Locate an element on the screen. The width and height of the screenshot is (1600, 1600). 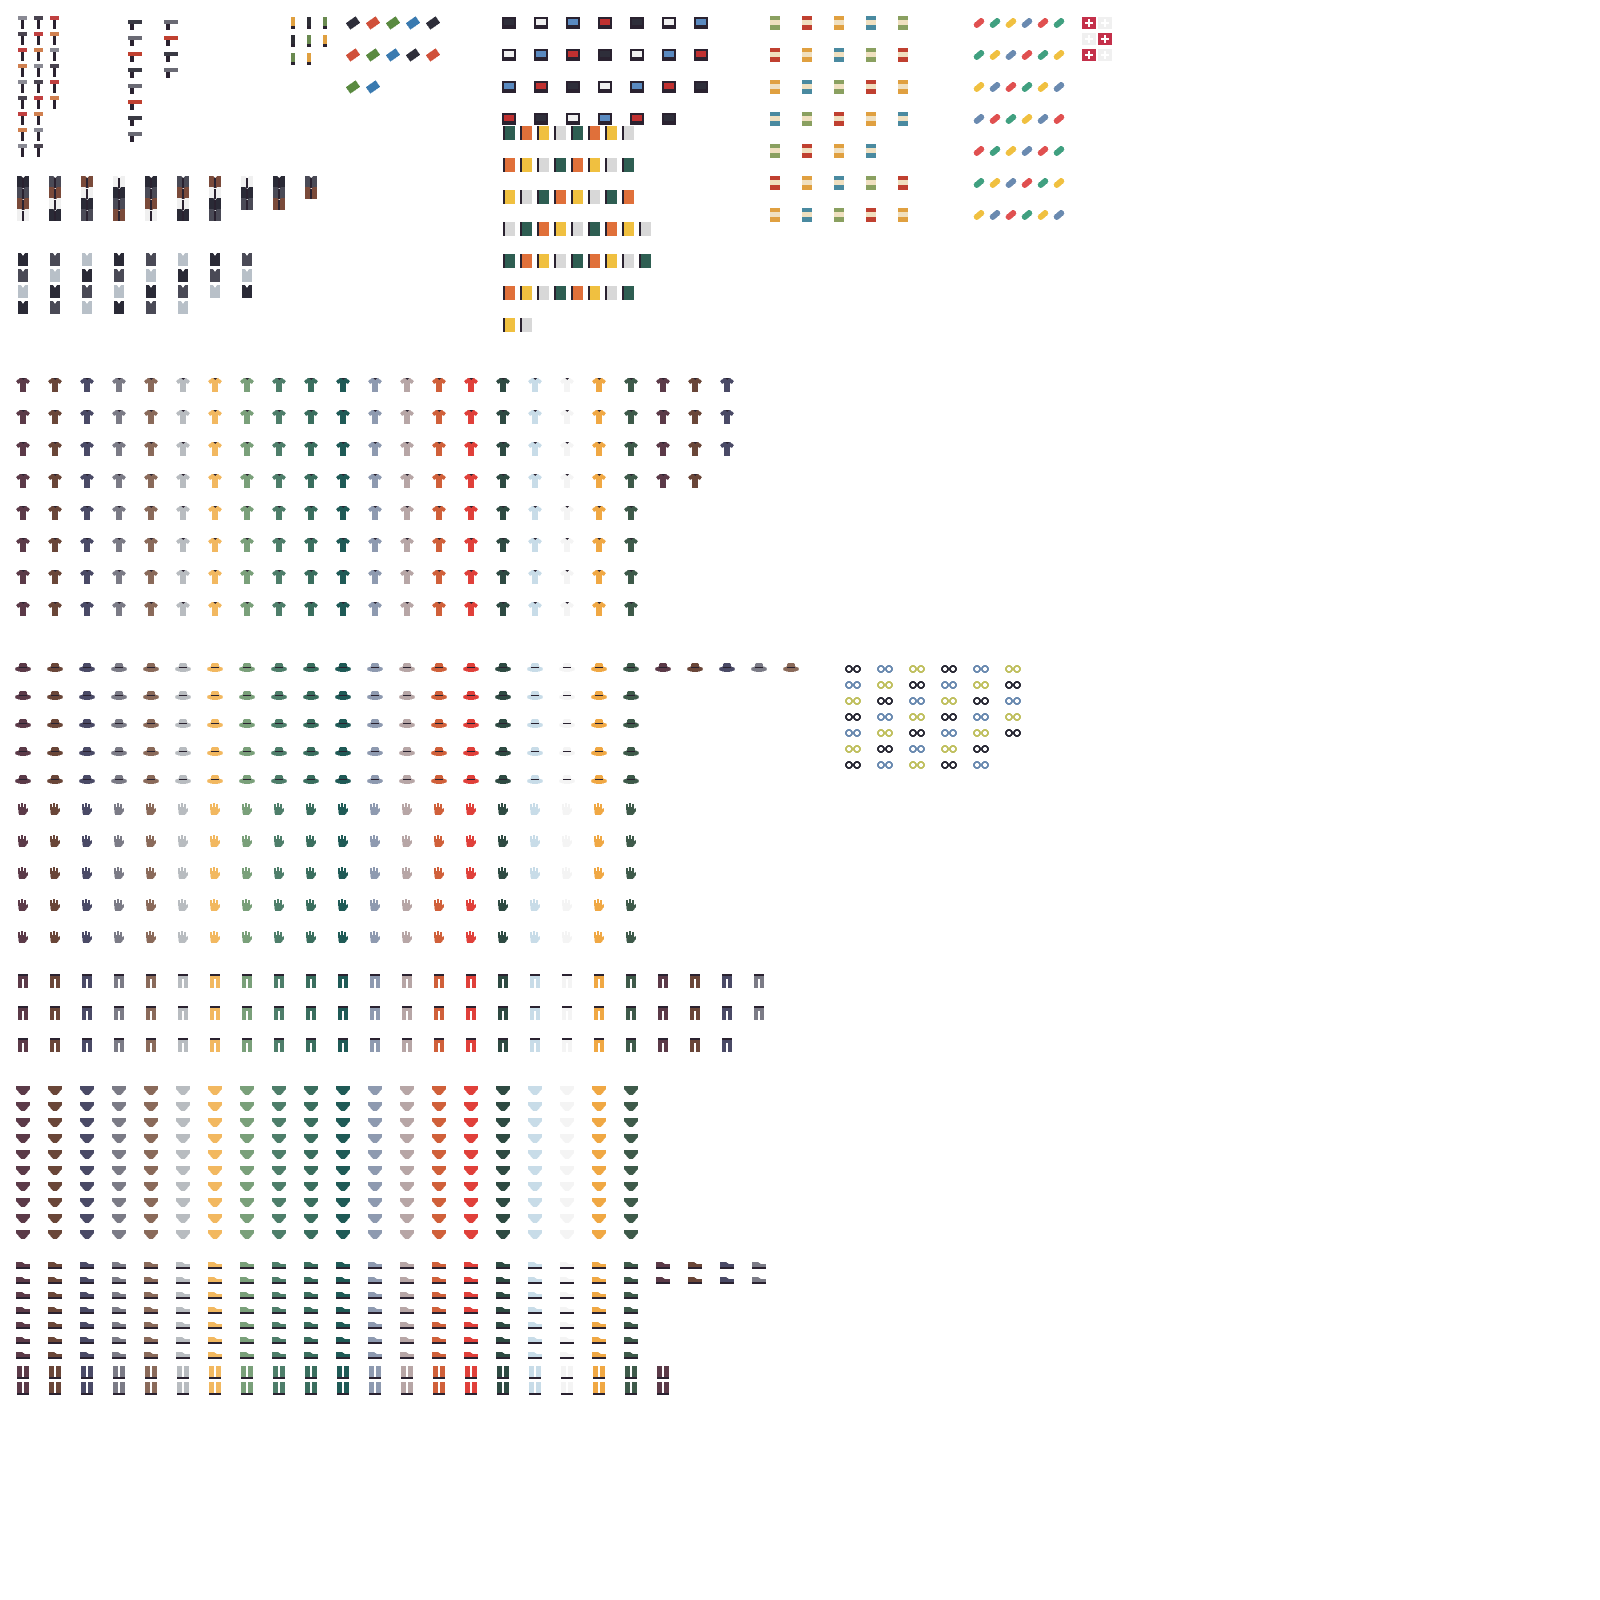
shoe-icon is located at coordinates (311, 1353).